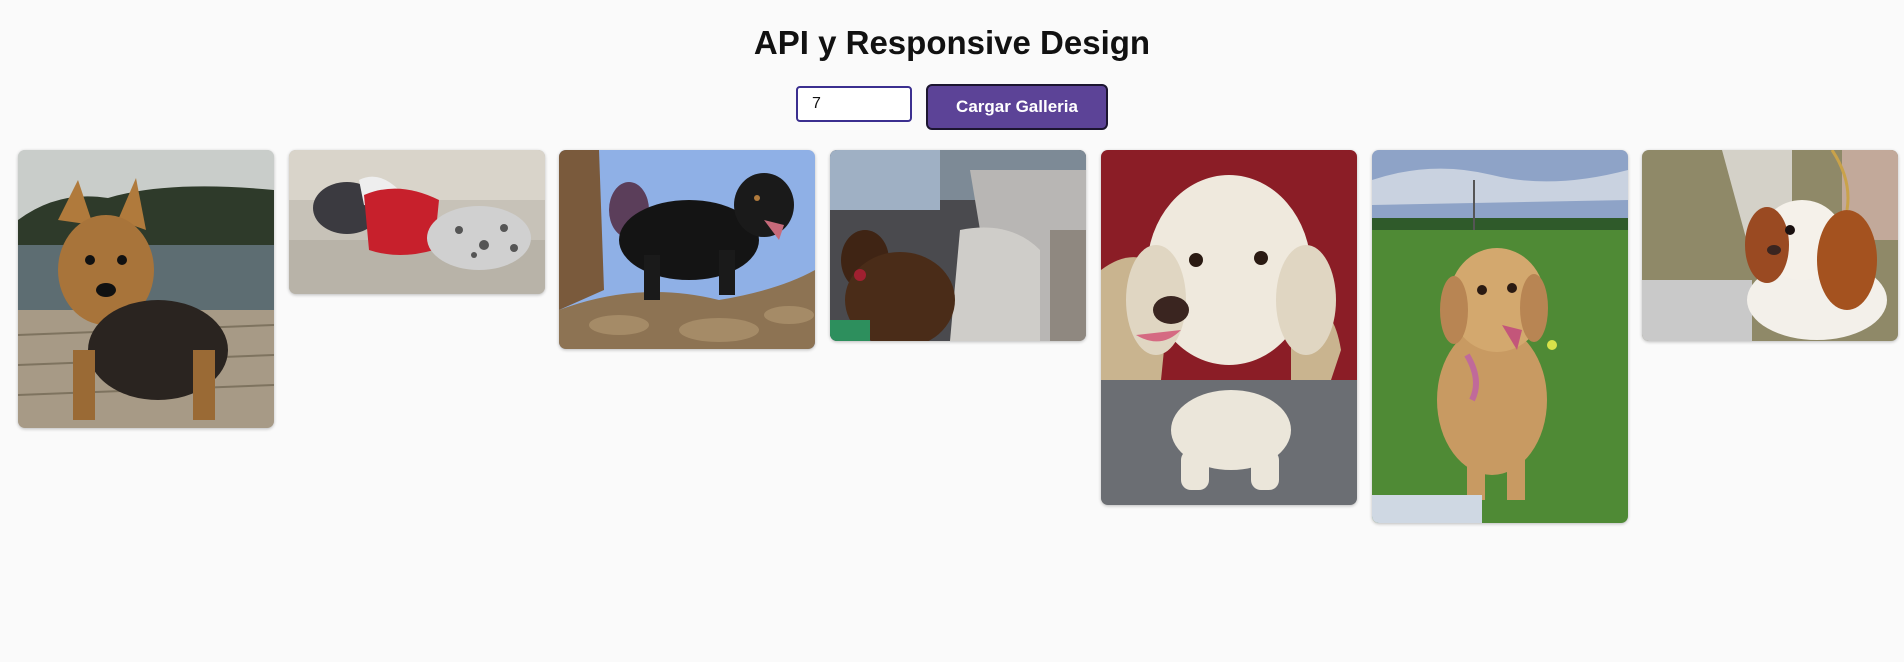 The width and height of the screenshot is (1904, 662). I want to click on load-gallery-button: Cargar Galleria, so click(1017, 107).